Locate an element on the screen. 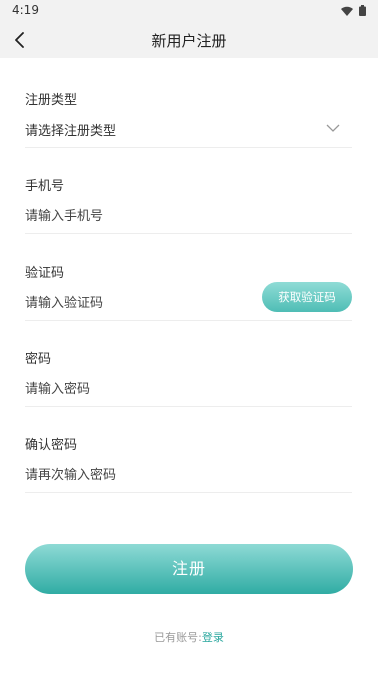 This screenshot has height=673, width=378. login-link: 登录 is located at coordinates (213, 637).